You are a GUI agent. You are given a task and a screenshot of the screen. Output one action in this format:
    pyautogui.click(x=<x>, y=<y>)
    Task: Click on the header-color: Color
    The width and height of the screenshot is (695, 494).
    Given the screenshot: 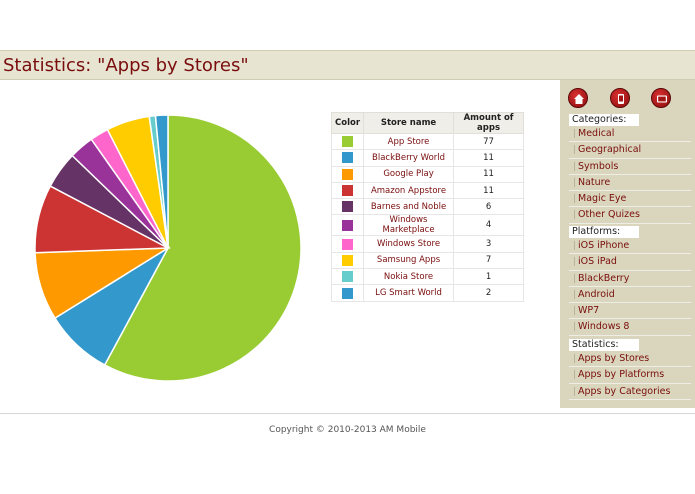 What is the action you would take?
    pyautogui.click(x=347, y=123)
    